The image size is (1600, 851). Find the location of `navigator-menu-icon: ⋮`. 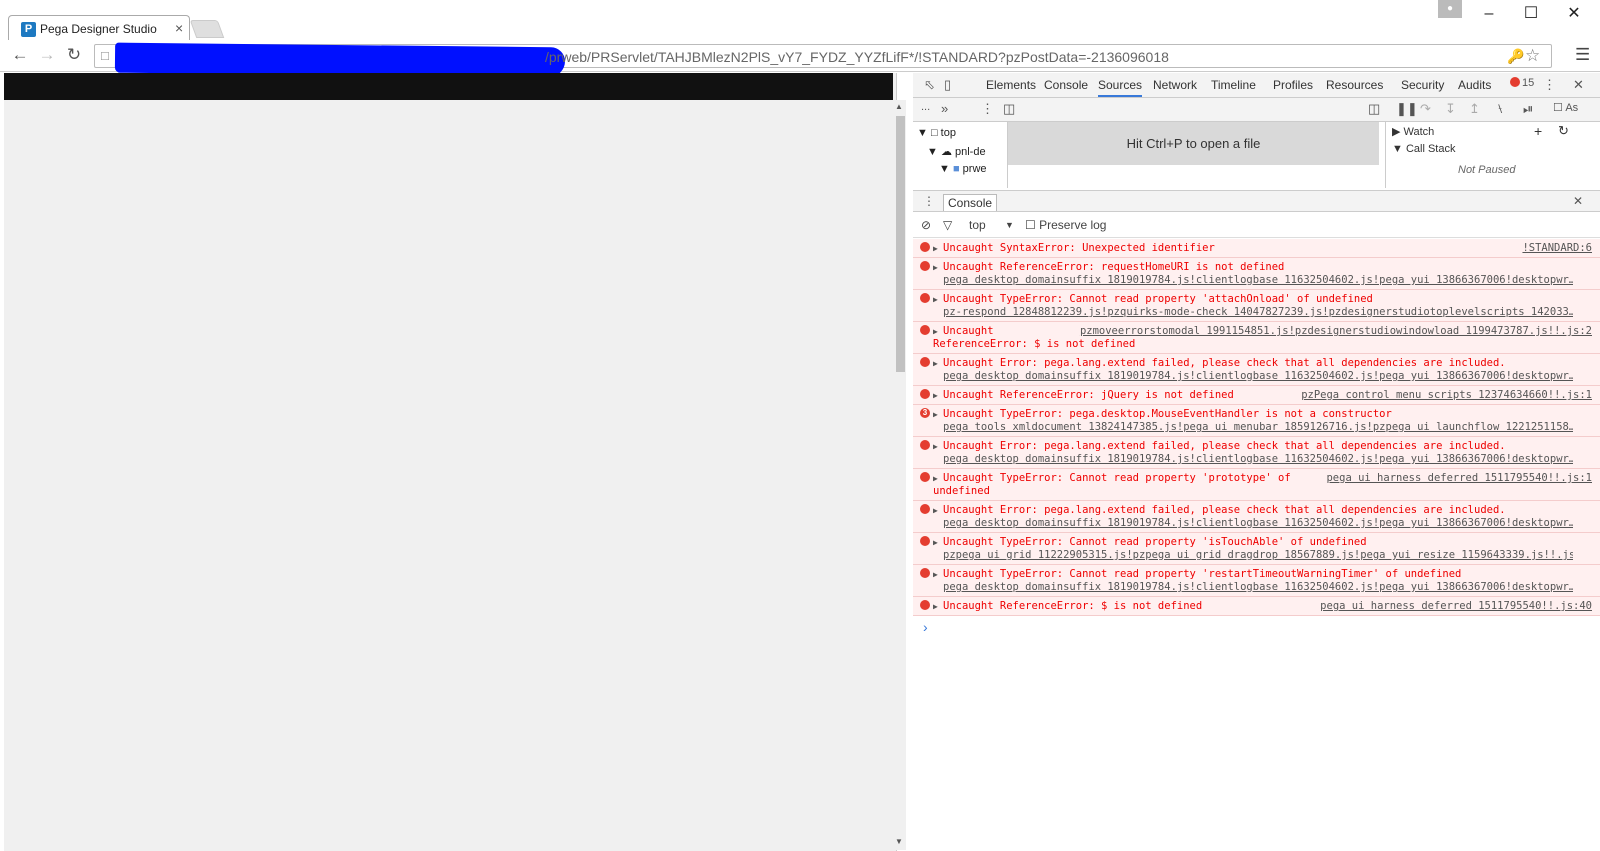

navigator-menu-icon: ⋮ is located at coordinates (987, 109).